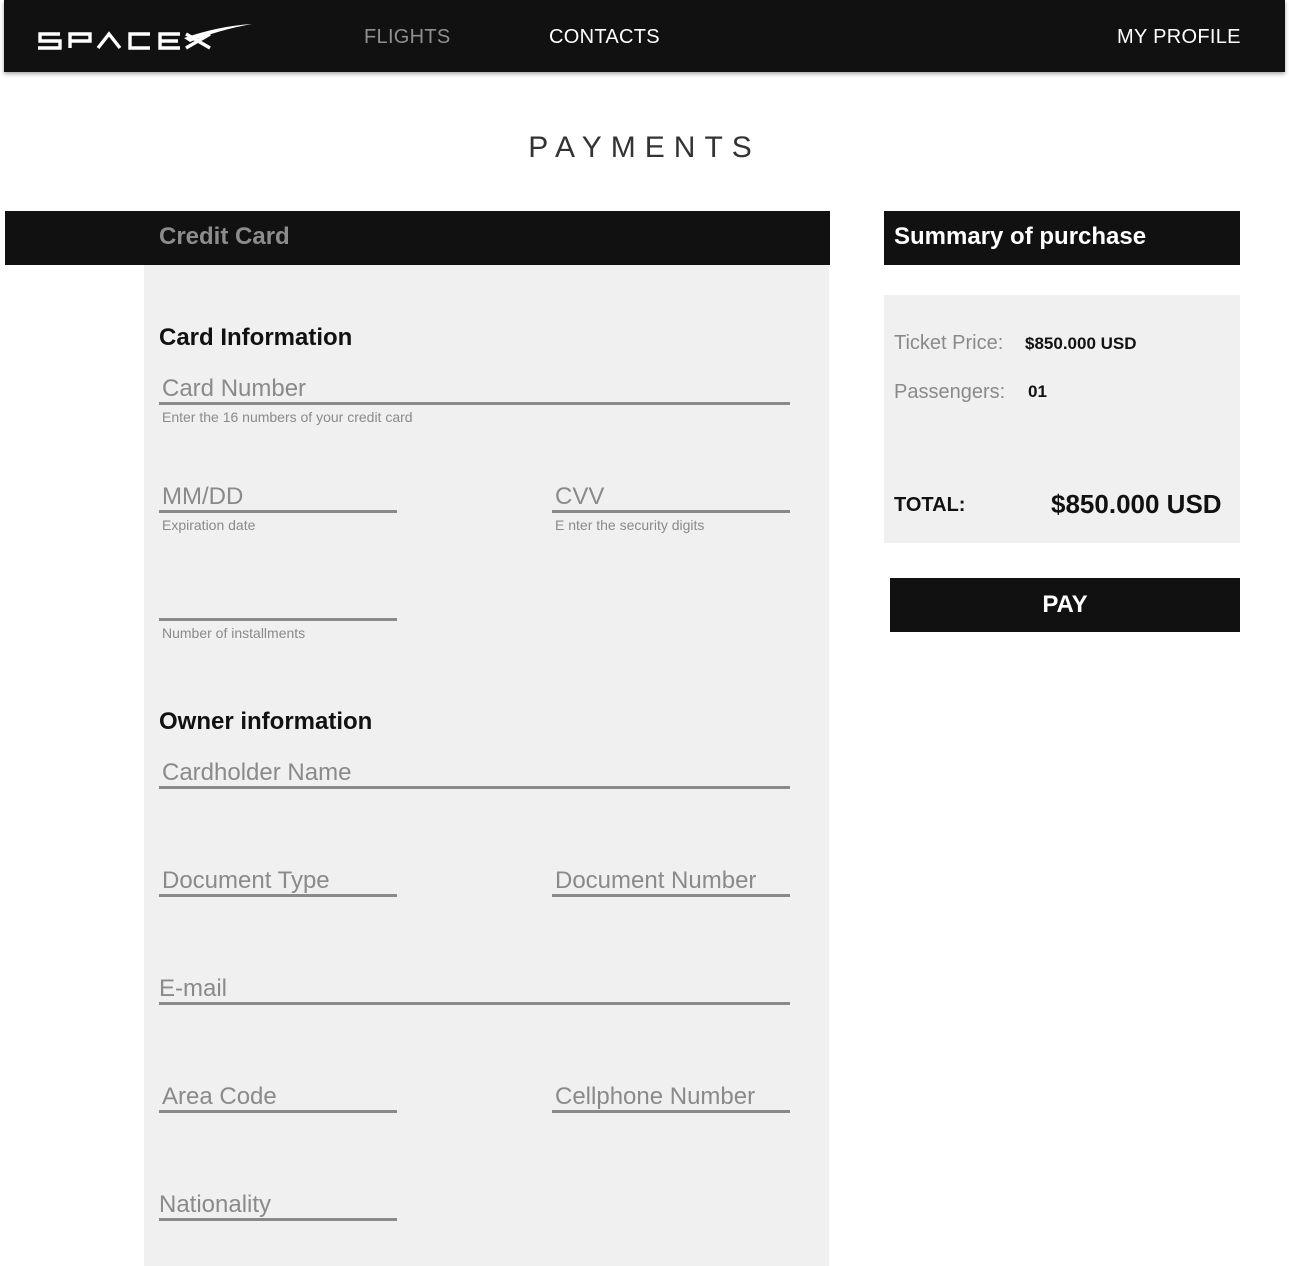 The height and width of the screenshot is (1266, 1289). What do you see at coordinates (930, 505) in the screenshot?
I see `total-label: TOTAL:` at bounding box center [930, 505].